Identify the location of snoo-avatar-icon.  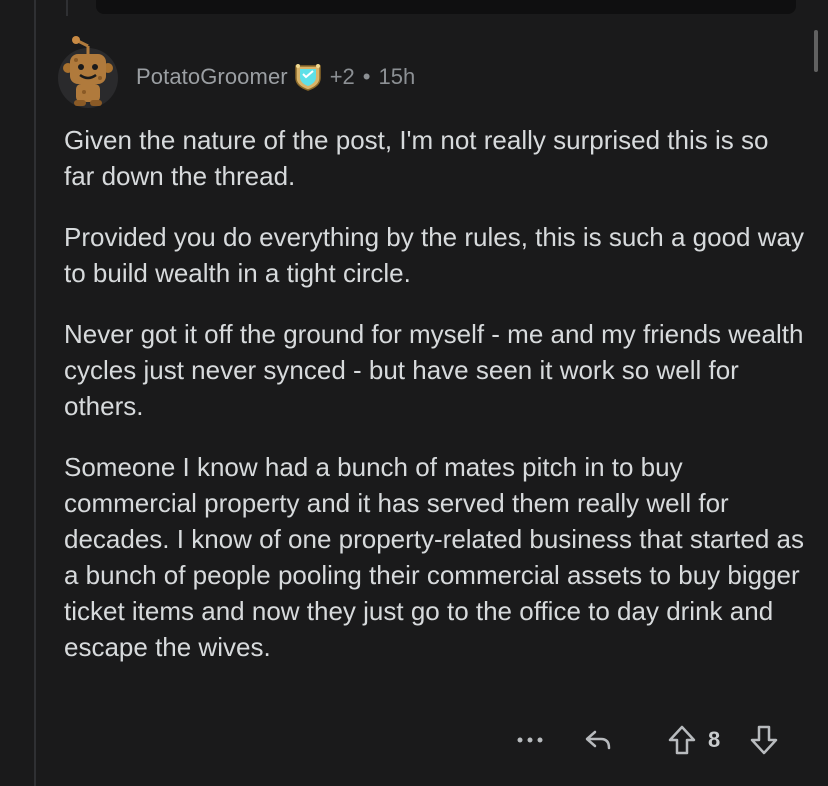
(88, 72).